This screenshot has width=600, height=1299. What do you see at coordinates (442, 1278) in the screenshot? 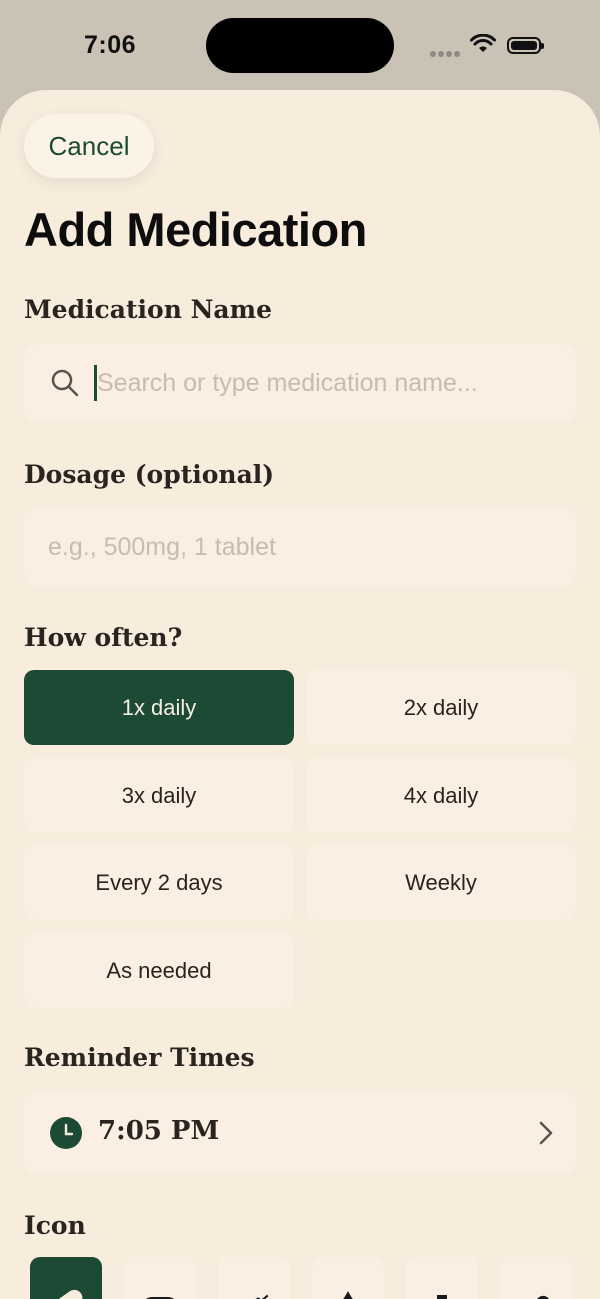
I see `icon-option-medicine-bottle` at bounding box center [442, 1278].